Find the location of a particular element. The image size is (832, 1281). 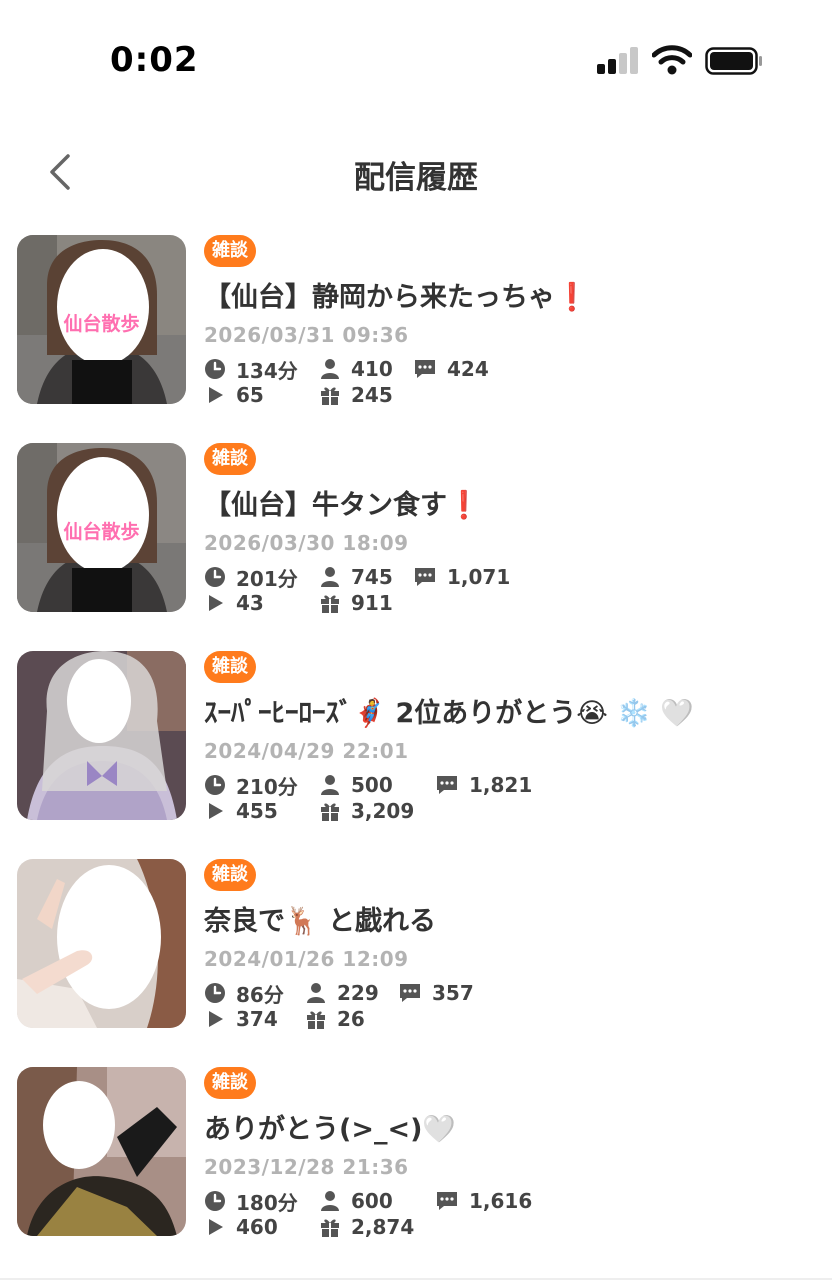

comments-stat: 1,071 is located at coordinates (461, 577).